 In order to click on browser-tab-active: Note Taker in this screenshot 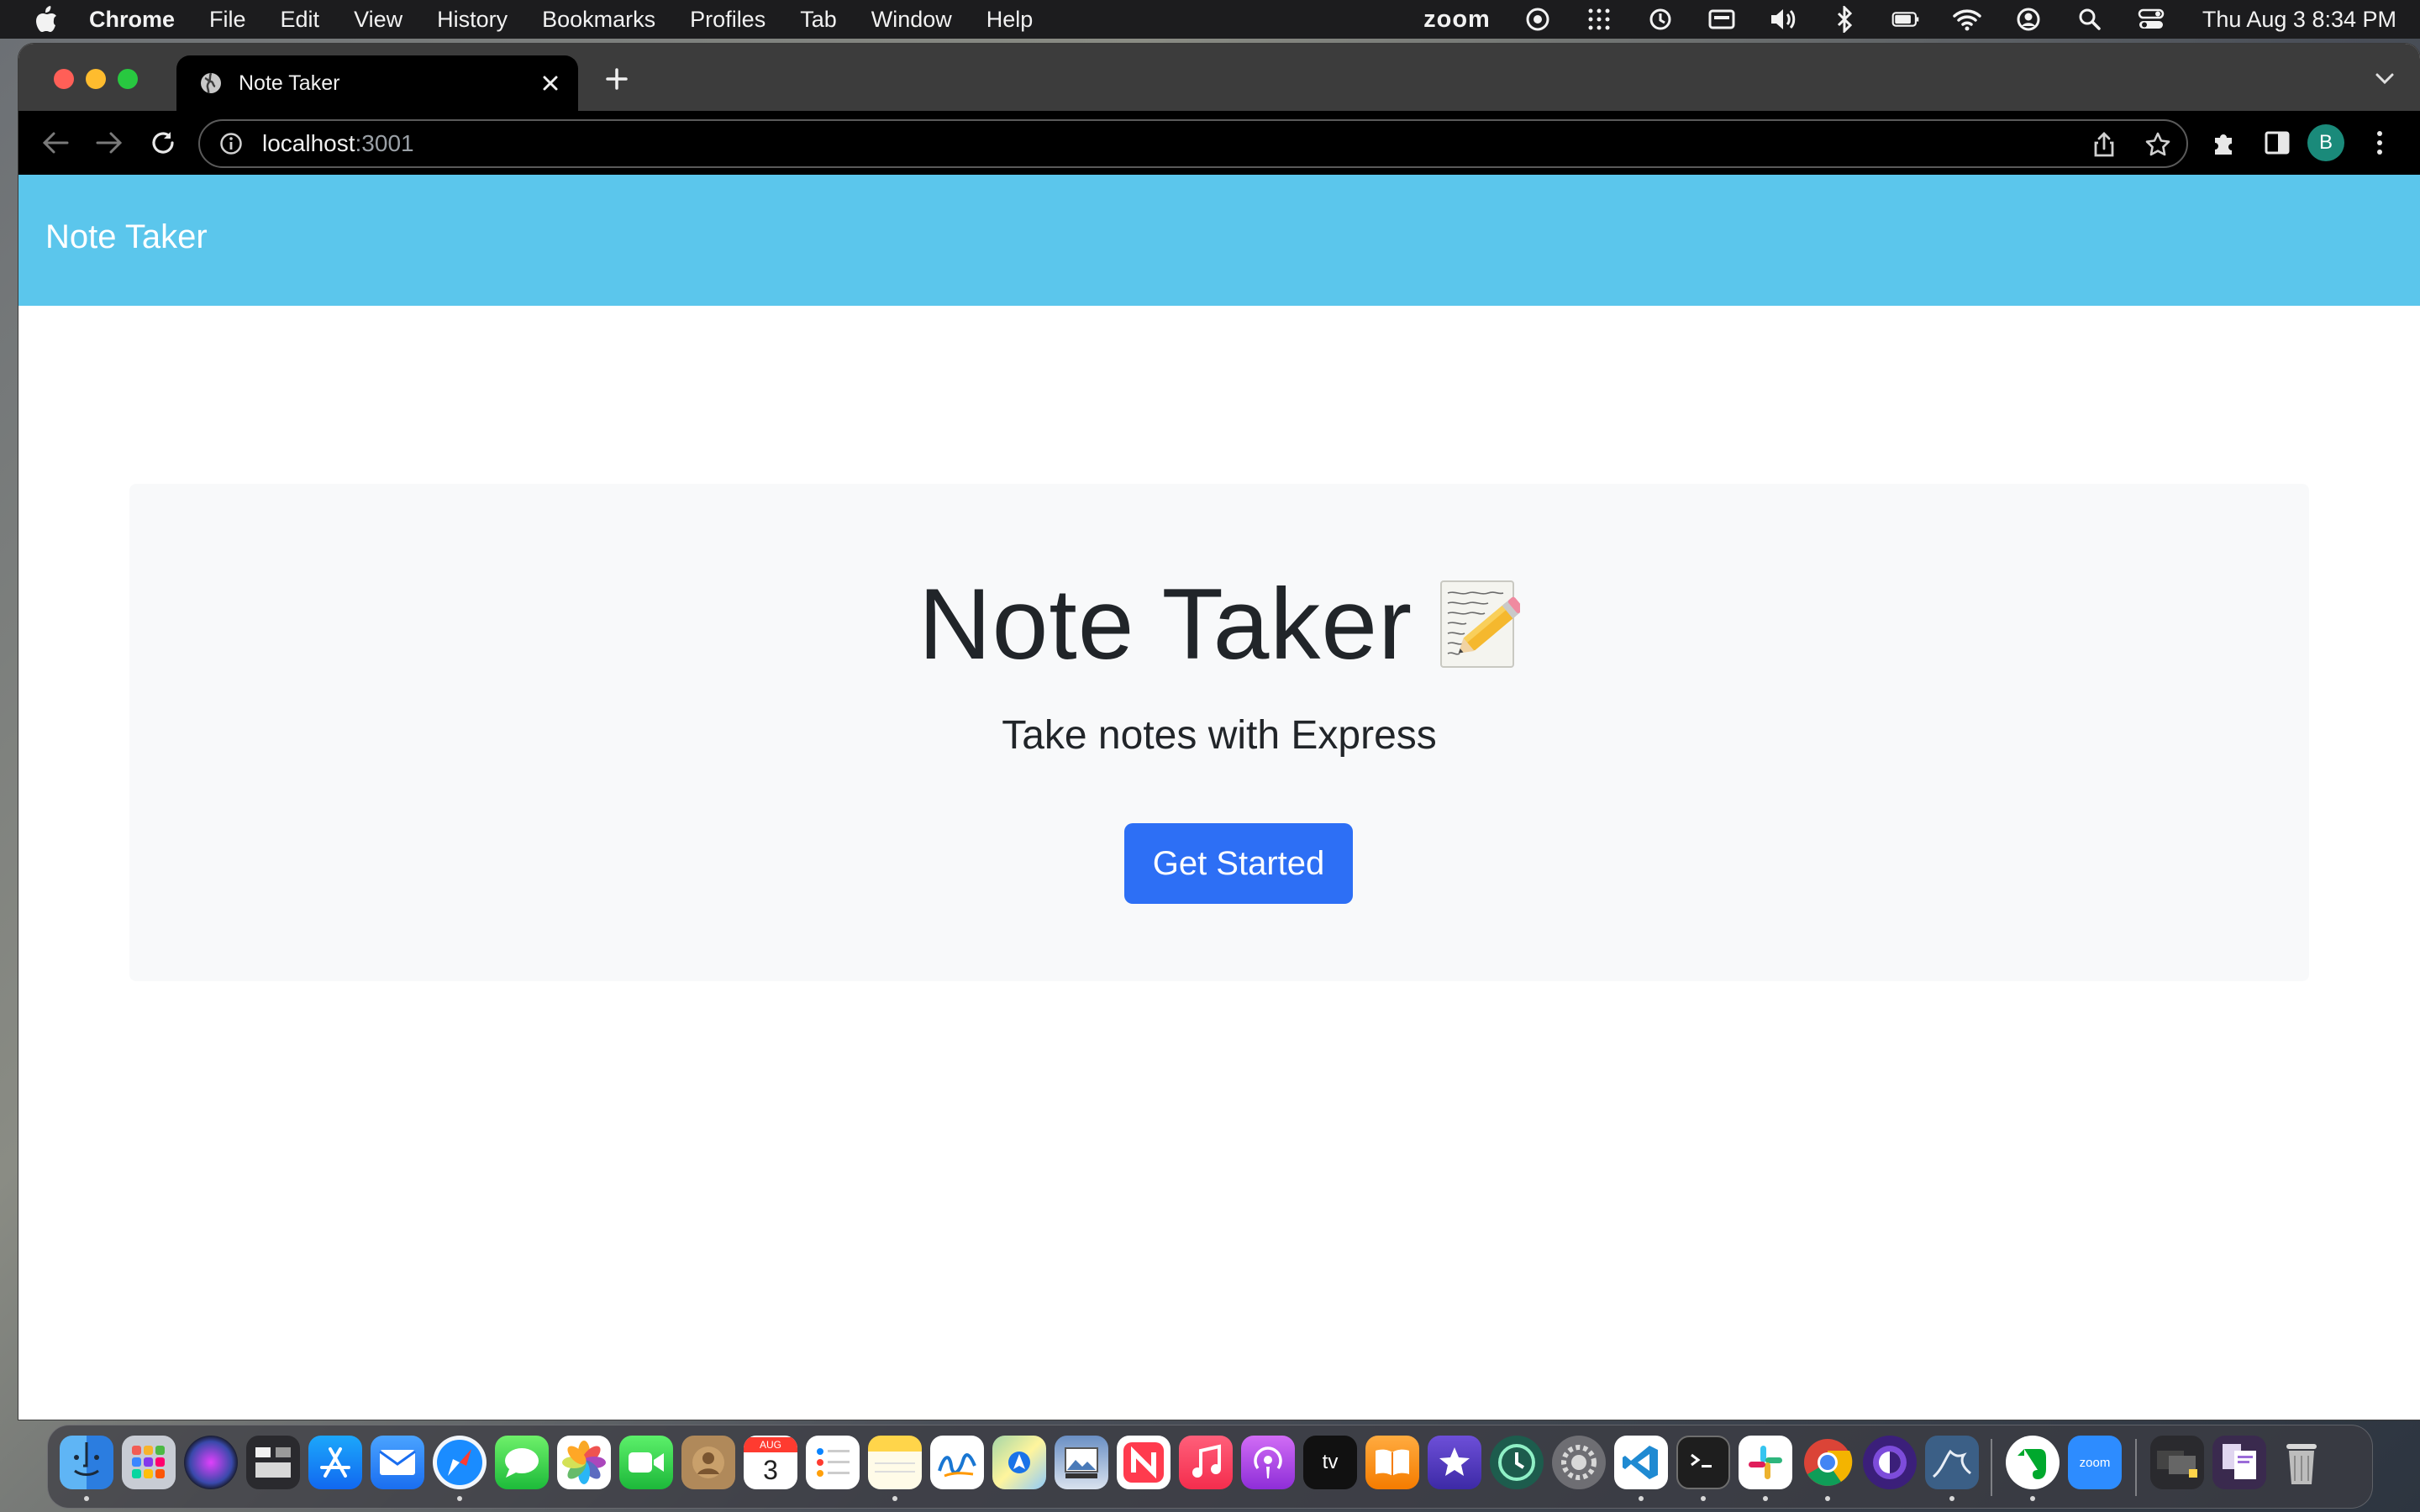, I will do `click(377, 83)`.